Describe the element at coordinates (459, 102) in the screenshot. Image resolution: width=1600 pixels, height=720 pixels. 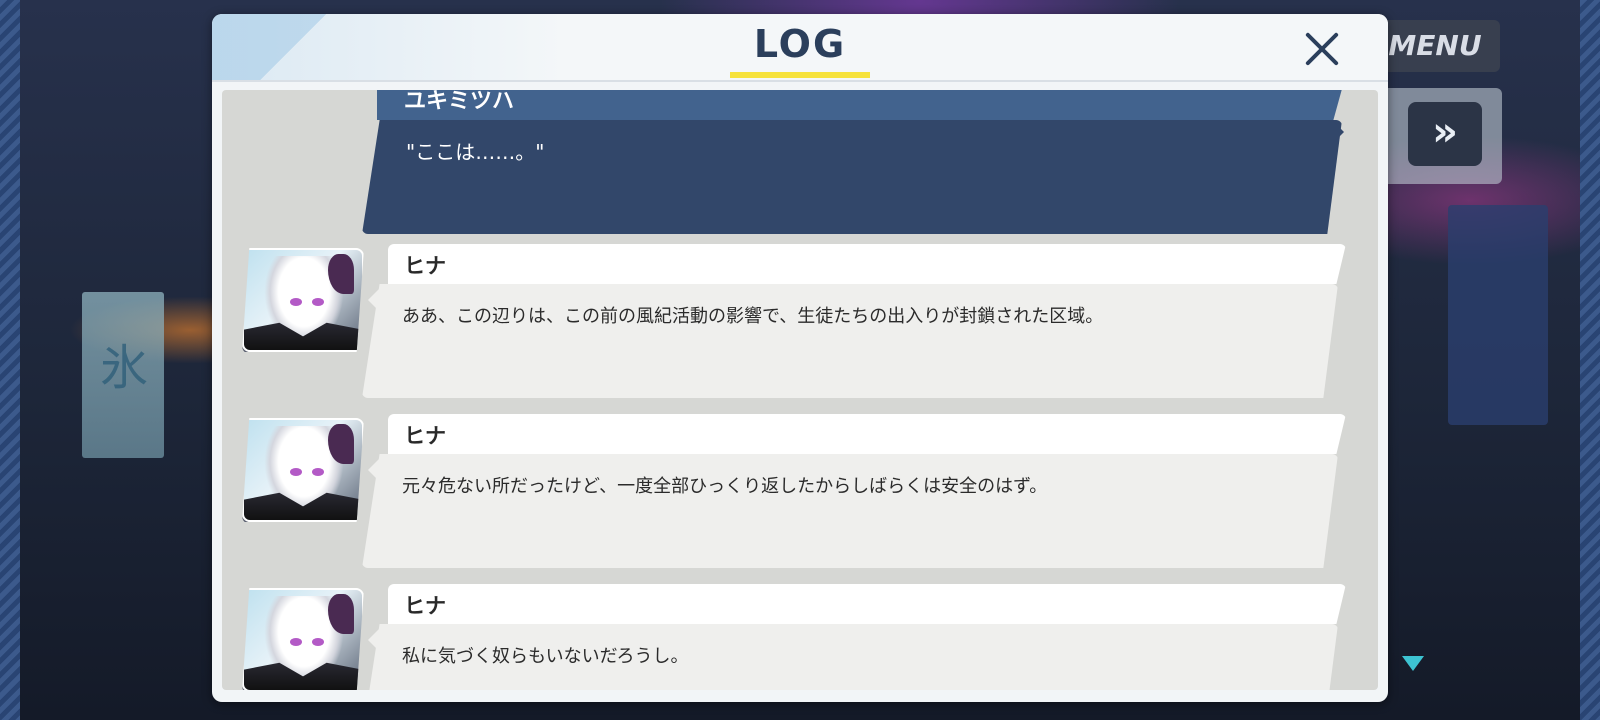
I see `speaker-name: ユキミツハ` at that location.